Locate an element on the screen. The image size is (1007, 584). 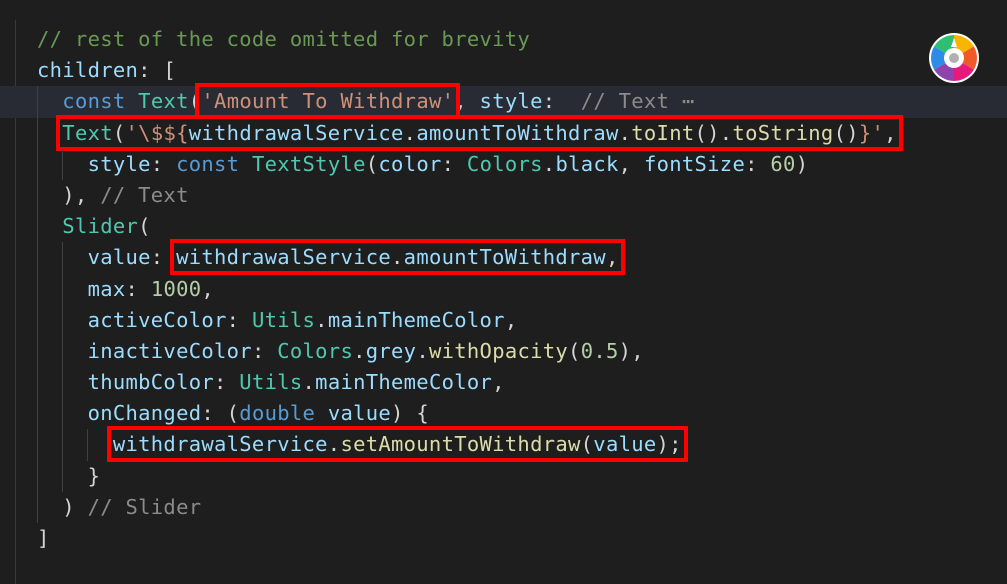
code-token: color is located at coordinates (410, 163).